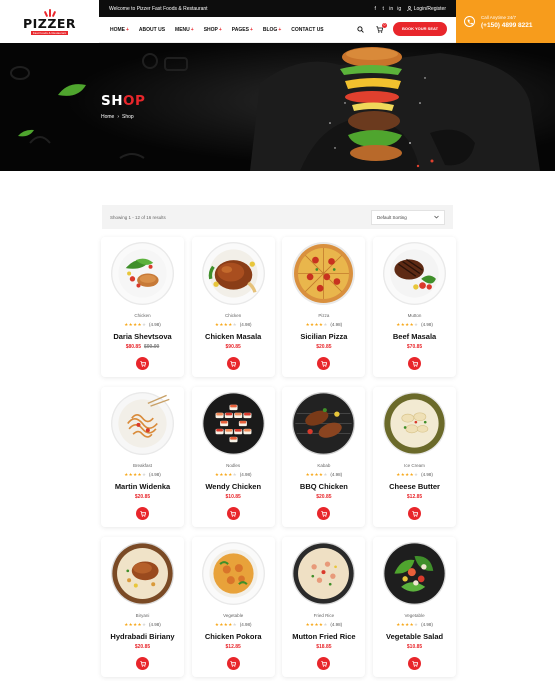 The width and height of the screenshot is (555, 681). I want to click on product-name: Daria Shevtsova, so click(142, 336).